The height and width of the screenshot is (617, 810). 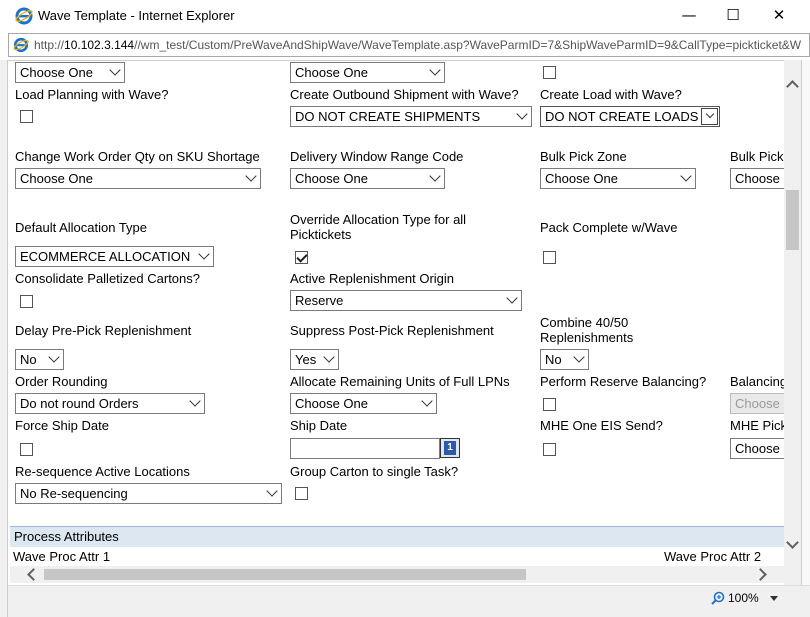 I want to click on url-host: 10.102.3.144, so click(x=99, y=45).